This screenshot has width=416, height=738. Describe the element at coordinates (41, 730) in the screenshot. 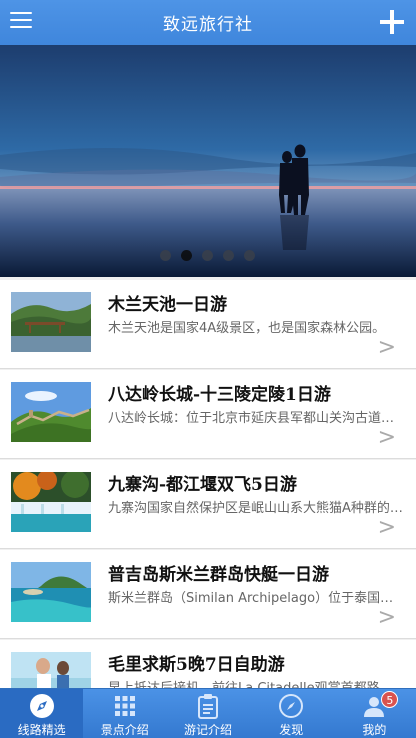

I see `tab-label: 线路精选` at that location.